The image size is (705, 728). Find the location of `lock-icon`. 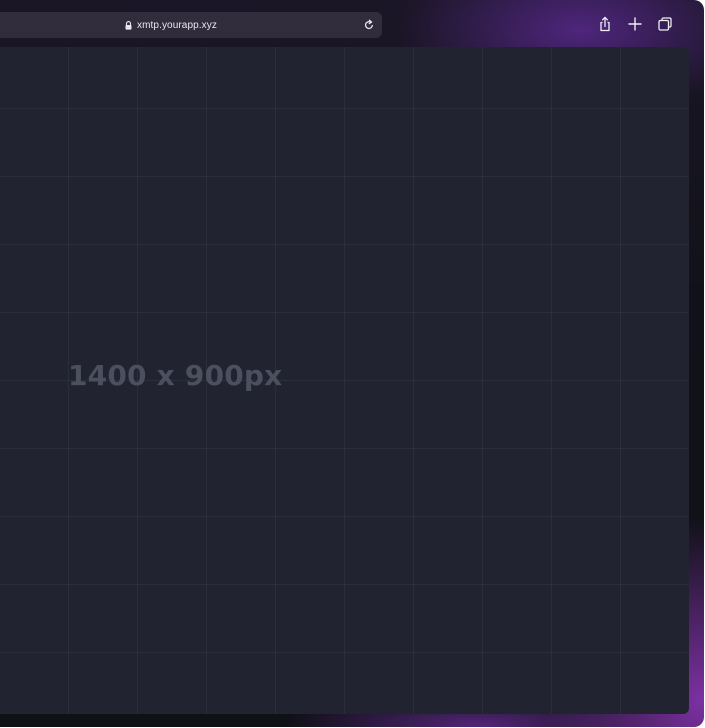

lock-icon is located at coordinates (128, 25).